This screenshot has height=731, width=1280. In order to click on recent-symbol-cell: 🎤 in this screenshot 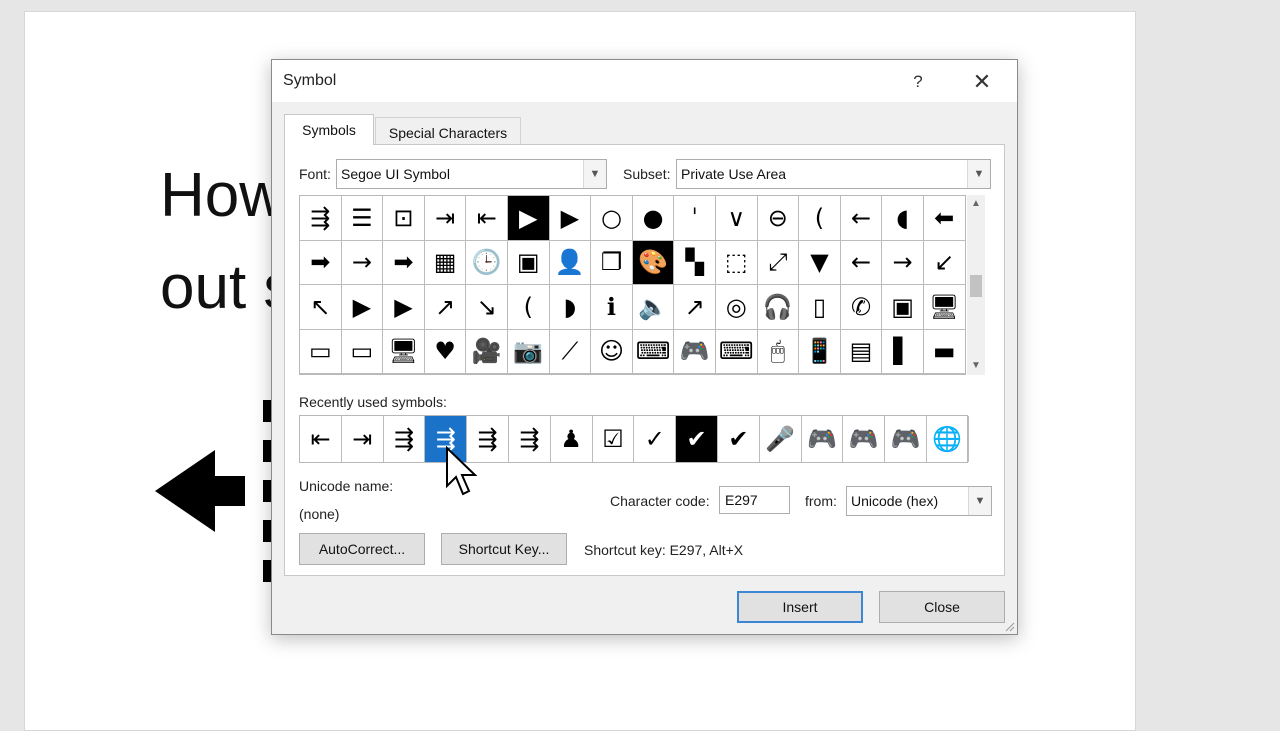, I will do `click(781, 439)`.